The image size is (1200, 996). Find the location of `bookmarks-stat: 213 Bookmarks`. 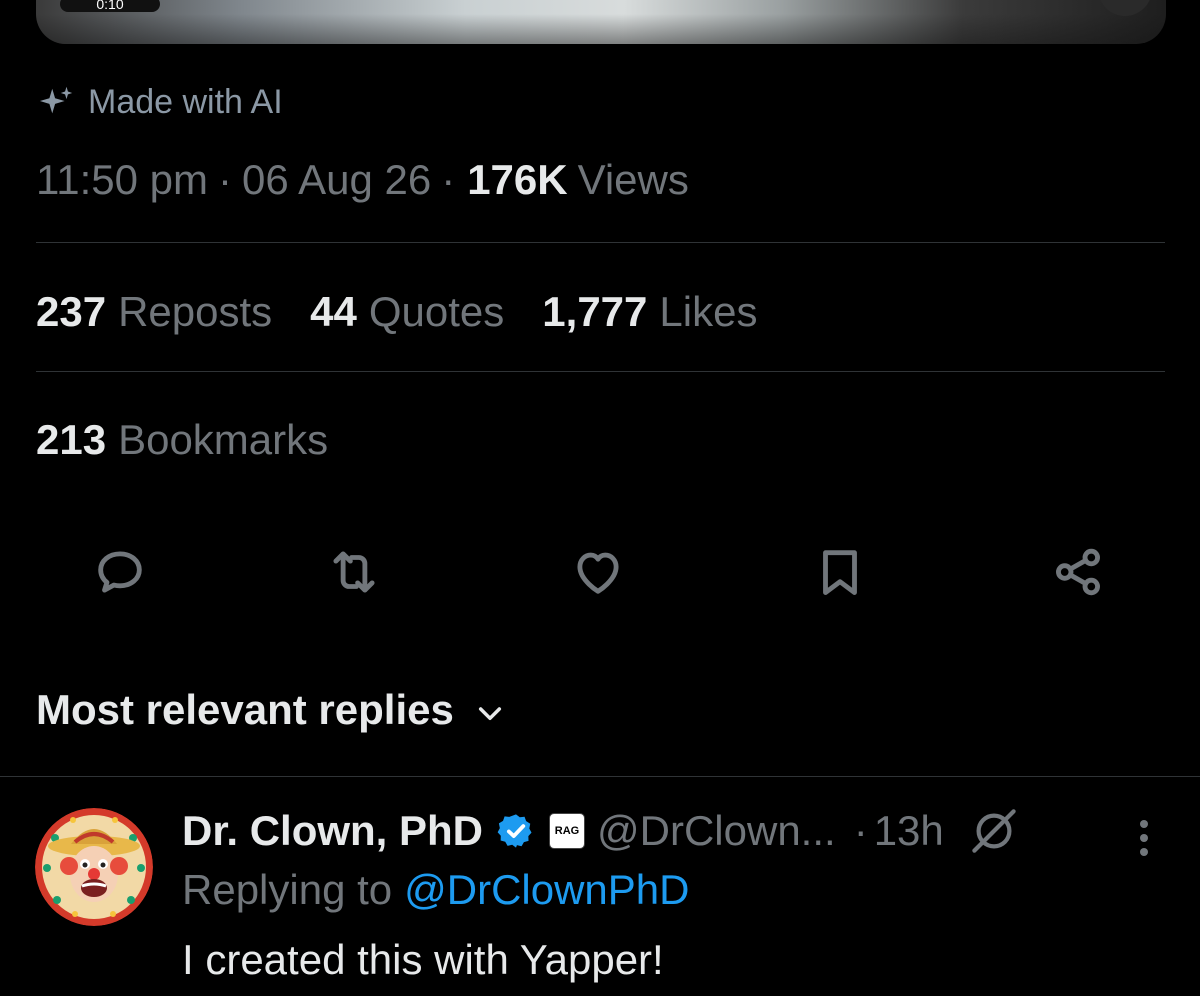

bookmarks-stat: 213 Bookmarks is located at coordinates (182, 440).